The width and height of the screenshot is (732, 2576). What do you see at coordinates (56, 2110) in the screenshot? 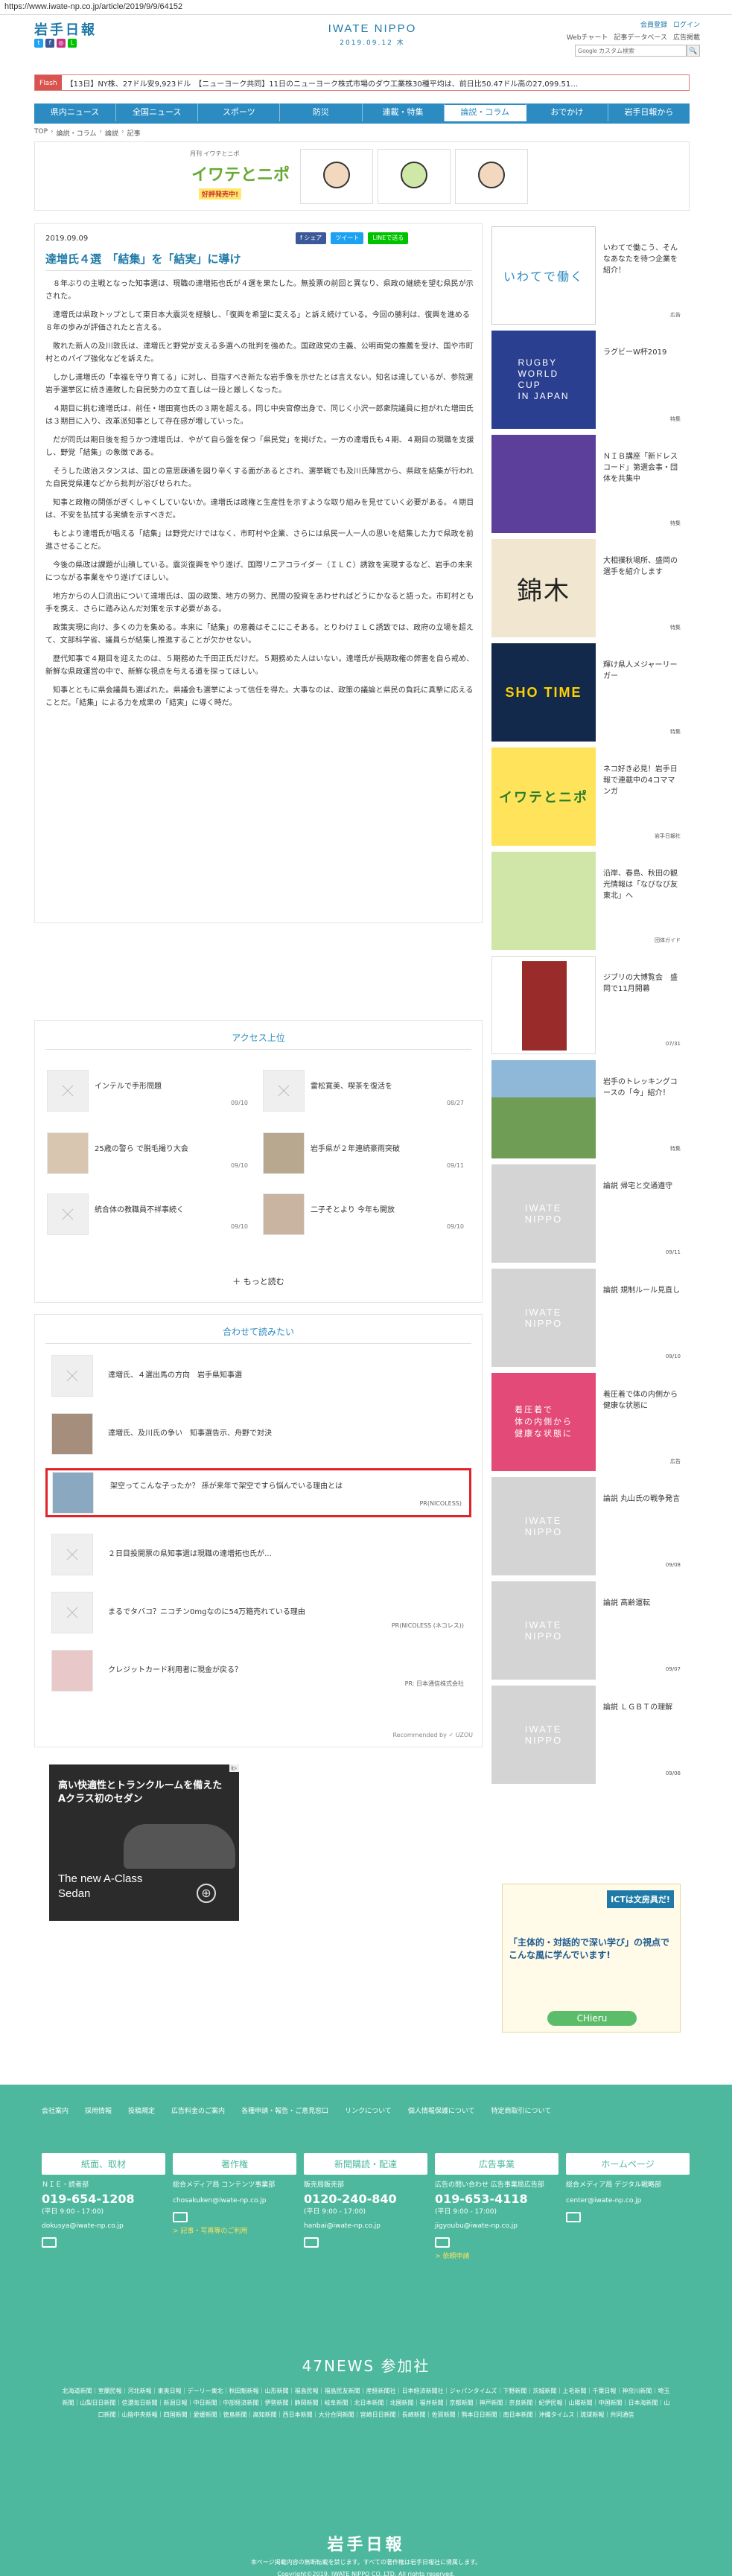
I see `footer-link: 会社案内` at bounding box center [56, 2110].